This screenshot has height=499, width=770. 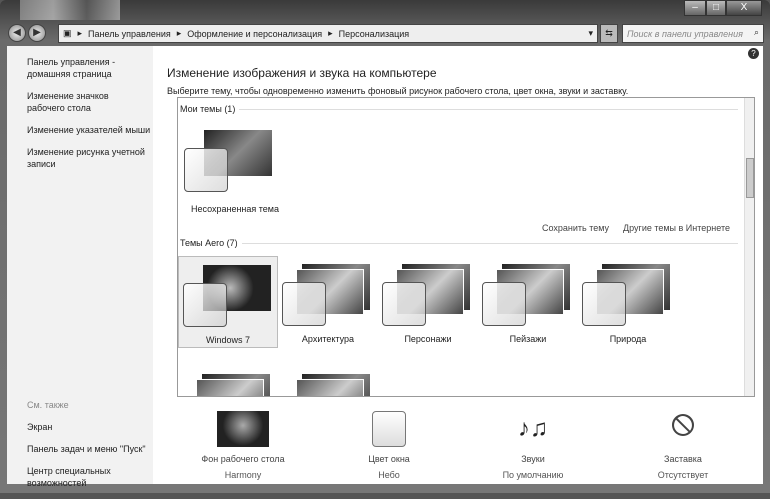 I want to click on search-icon: ⌕, so click(x=756, y=32).